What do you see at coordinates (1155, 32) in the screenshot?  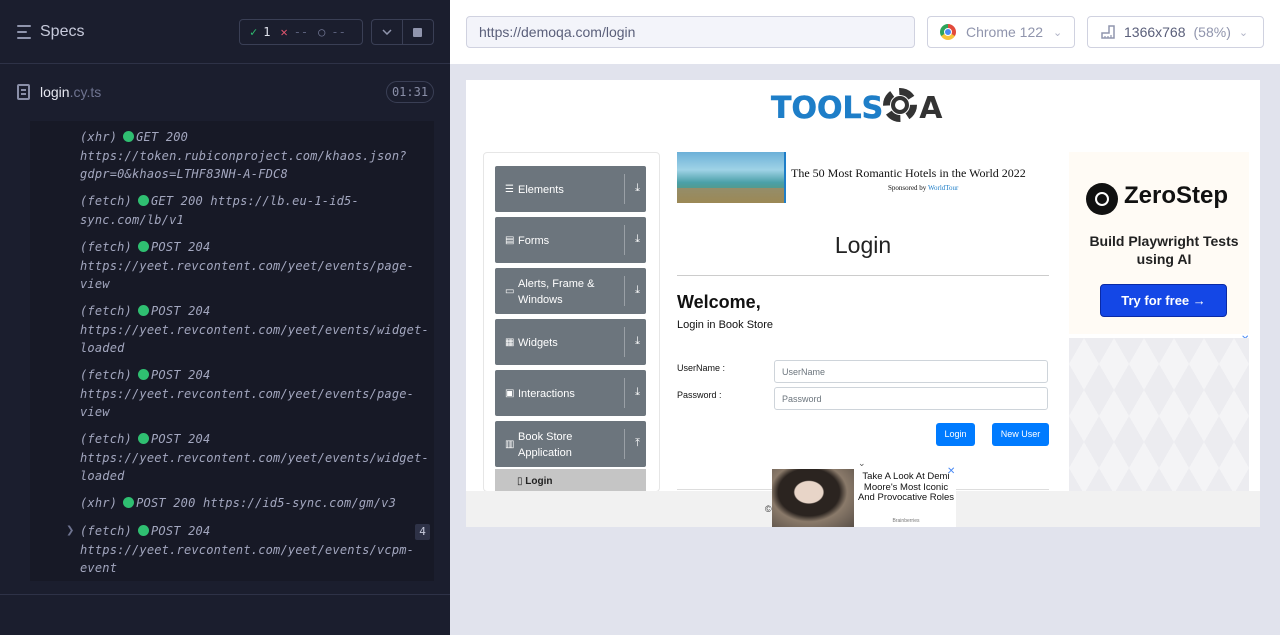 I see `viewport-size: 1366x768` at bounding box center [1155, 32].